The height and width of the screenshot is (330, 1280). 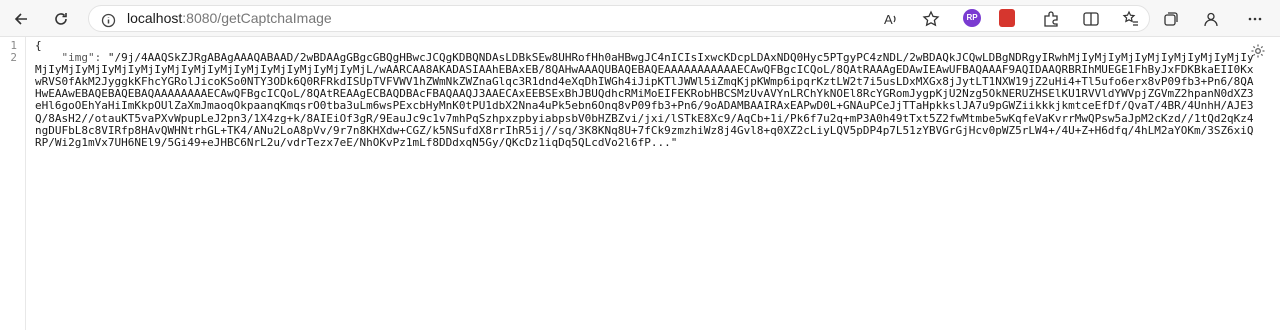 I want to click on more-icon, so click(x=1255, y=18).